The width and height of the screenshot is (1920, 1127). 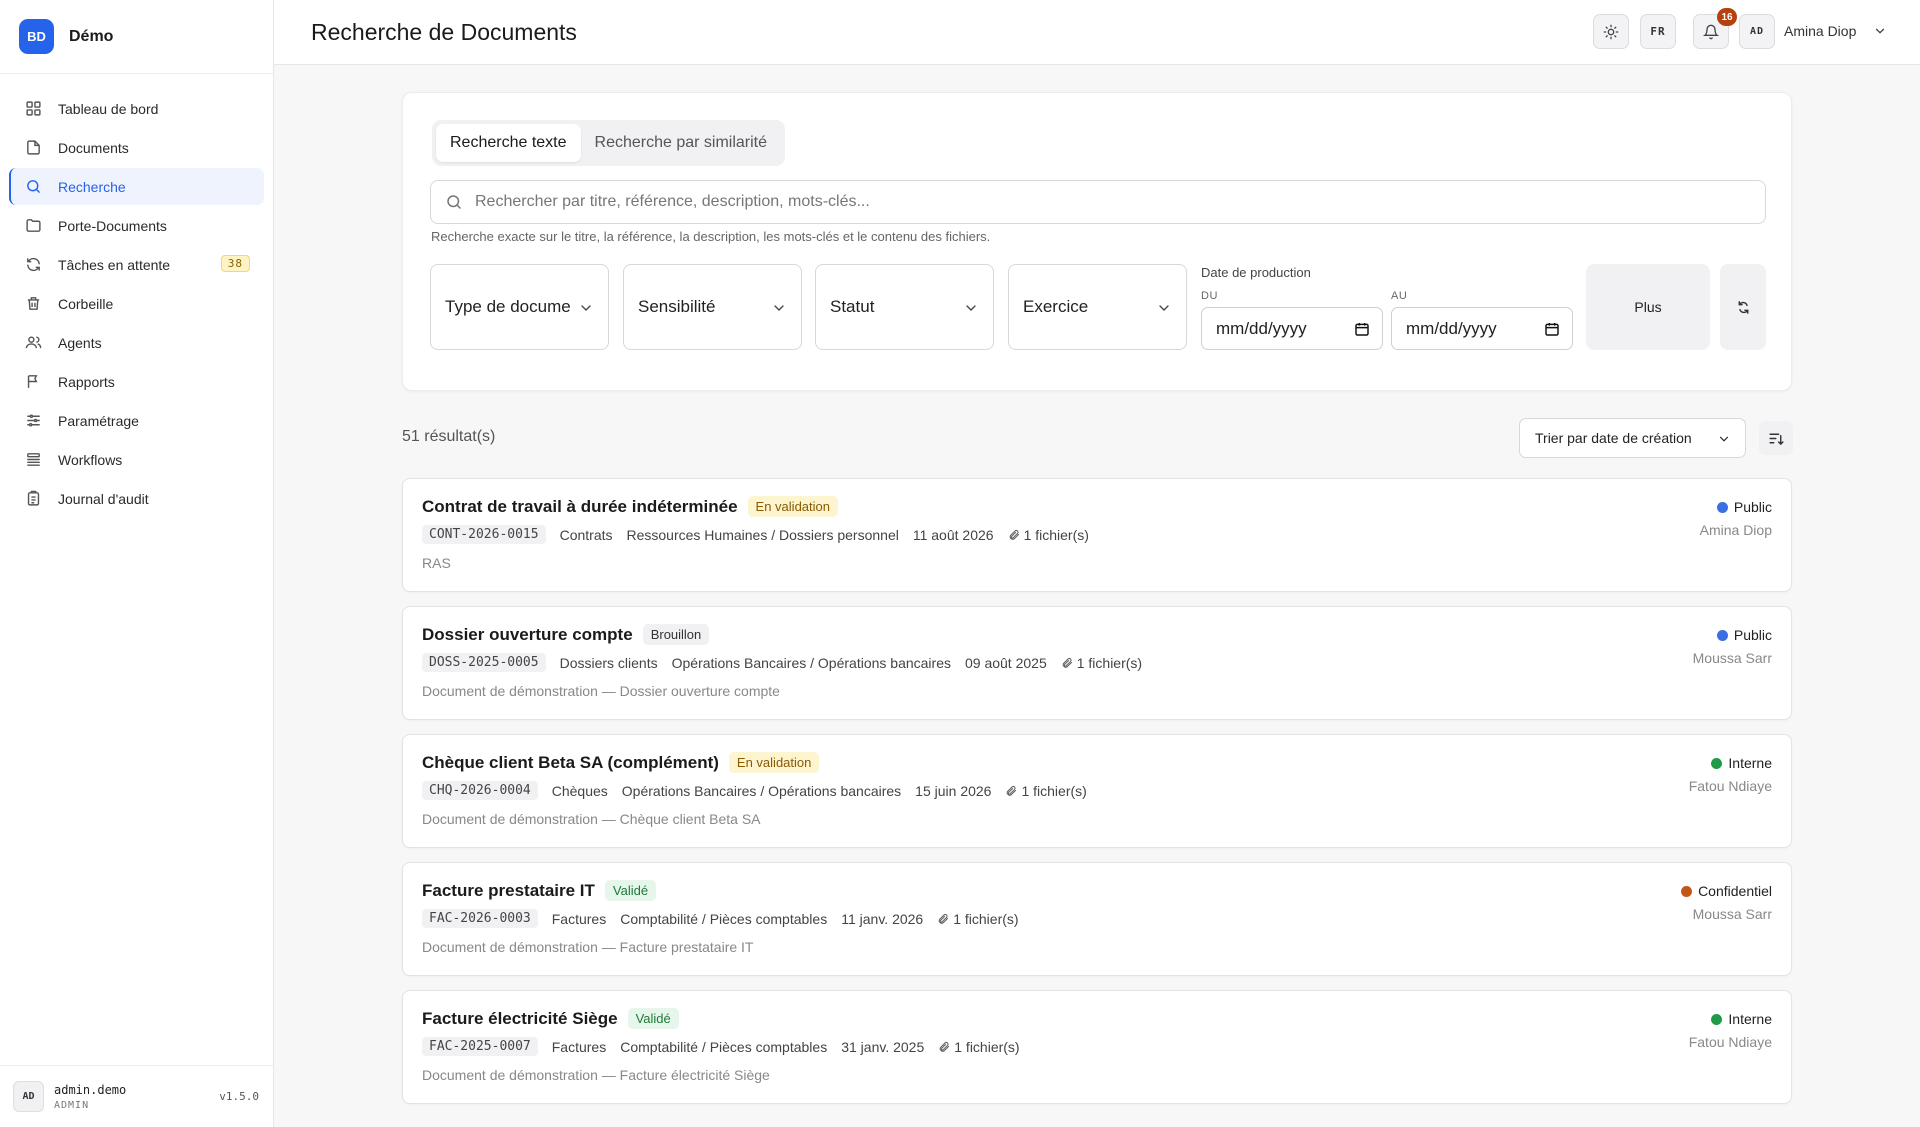 What do you see at coordinates (579, 1046) in the screenshot?
I see `document-type: Factures` at bounding box center [579, 1046].